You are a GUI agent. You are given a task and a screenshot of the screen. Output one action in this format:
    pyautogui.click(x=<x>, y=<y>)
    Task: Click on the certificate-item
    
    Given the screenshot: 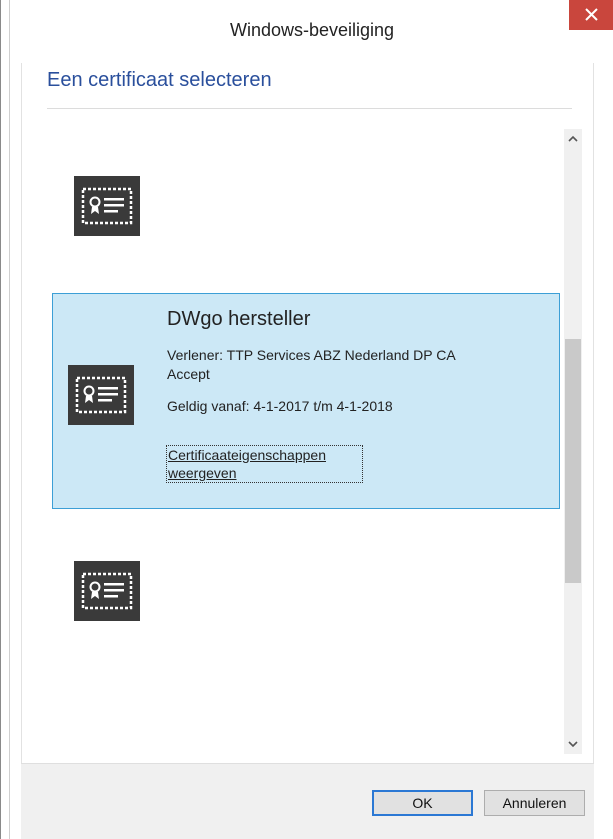 What is the action you would take?
    pyautogui.click(x=306, y=730)
    